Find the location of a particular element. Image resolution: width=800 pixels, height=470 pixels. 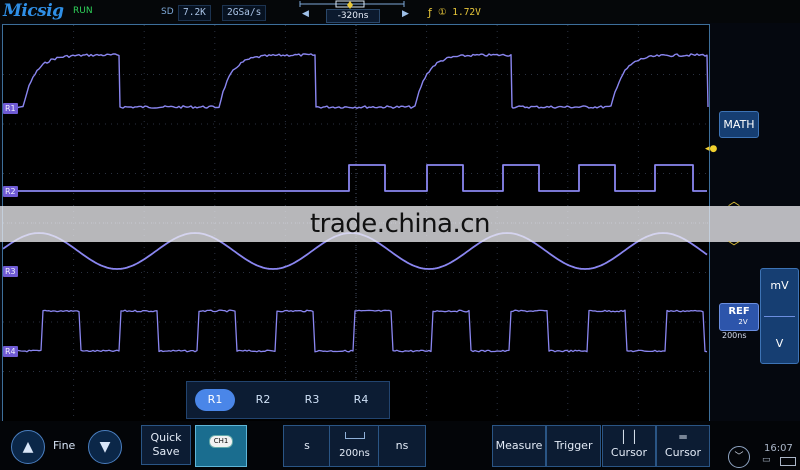

timebase-button: 200ns is located at coordinates (354, 446).